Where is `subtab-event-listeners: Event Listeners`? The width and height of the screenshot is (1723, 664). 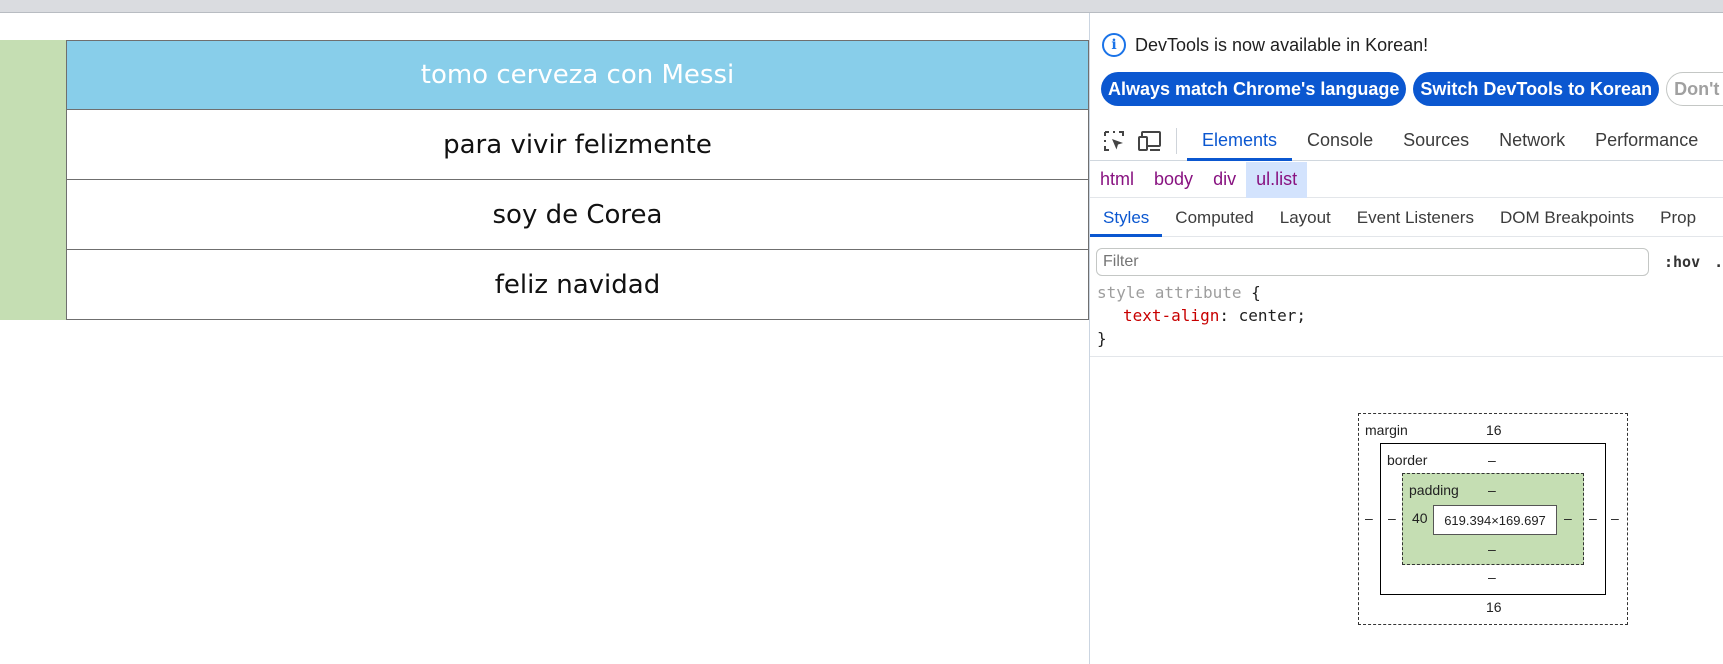 subtab-event-listeners: Event Listeners is located at coordinates (1415, 218).